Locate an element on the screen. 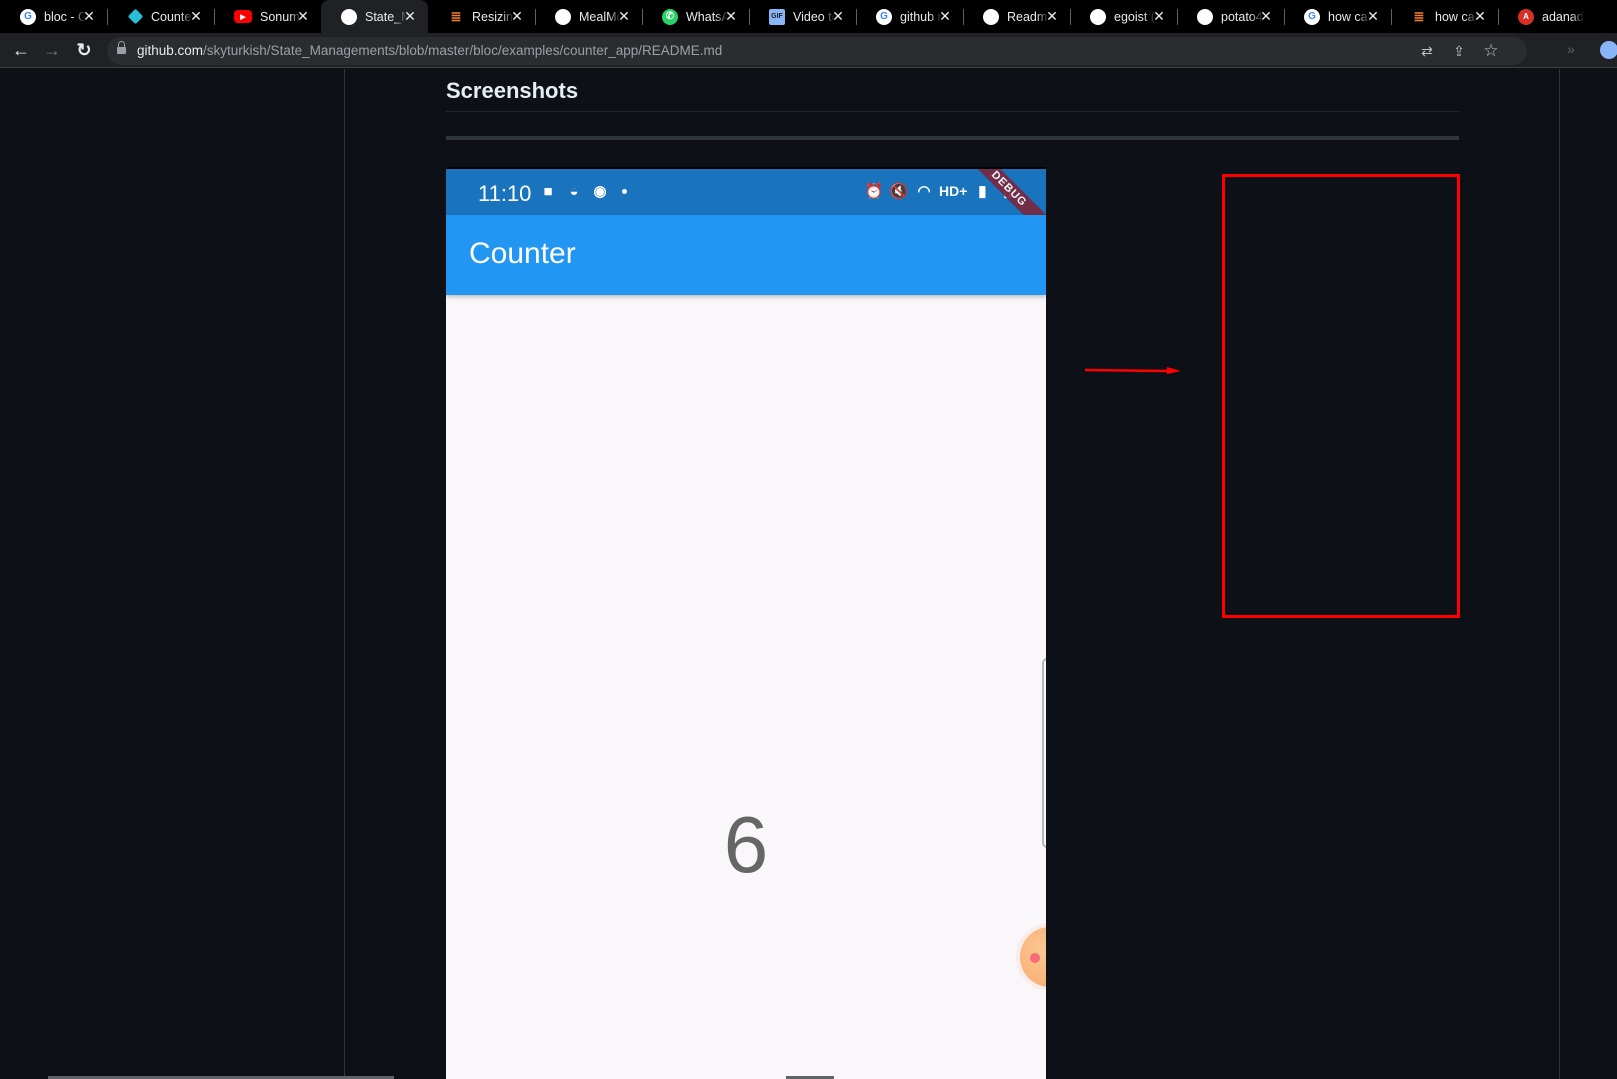  browser-tab: ✆ WhatsApp✕ is located at coordinates (696, 16).